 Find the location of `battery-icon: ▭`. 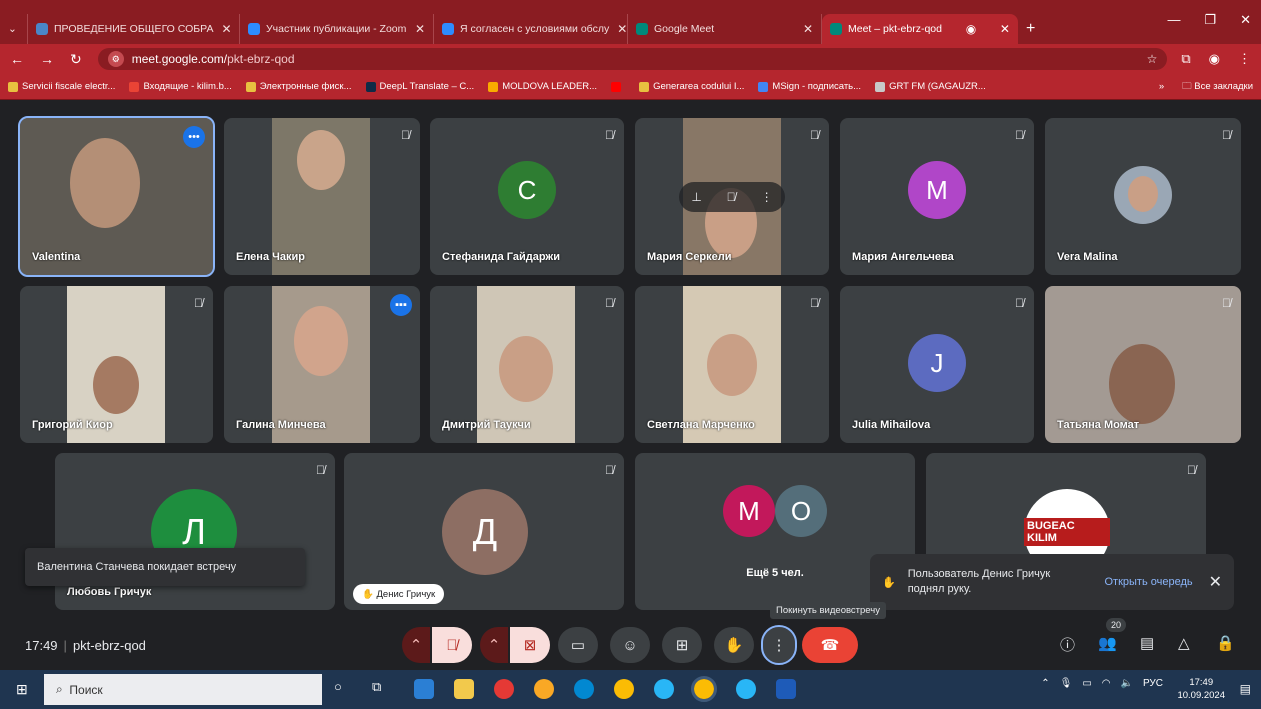

battery-icon: ▭ is located at coordinates (1086, 683).